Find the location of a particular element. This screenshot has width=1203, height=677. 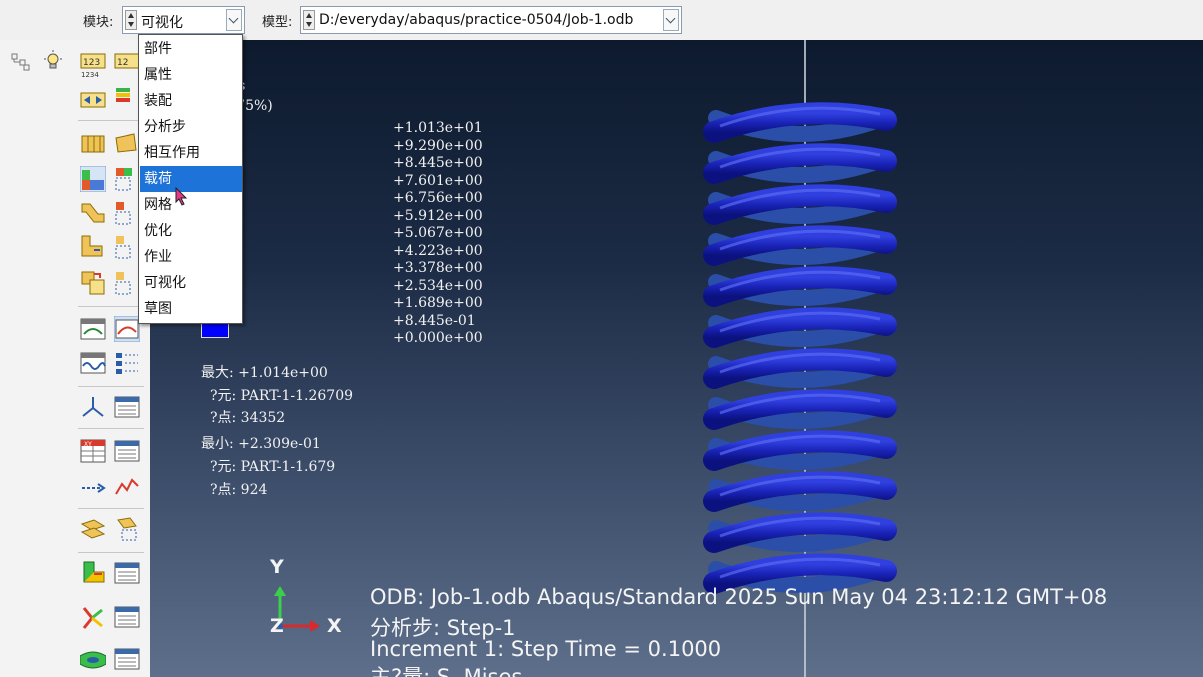

legend-value: +5.067e+00 is located at coordinates (438, 233).